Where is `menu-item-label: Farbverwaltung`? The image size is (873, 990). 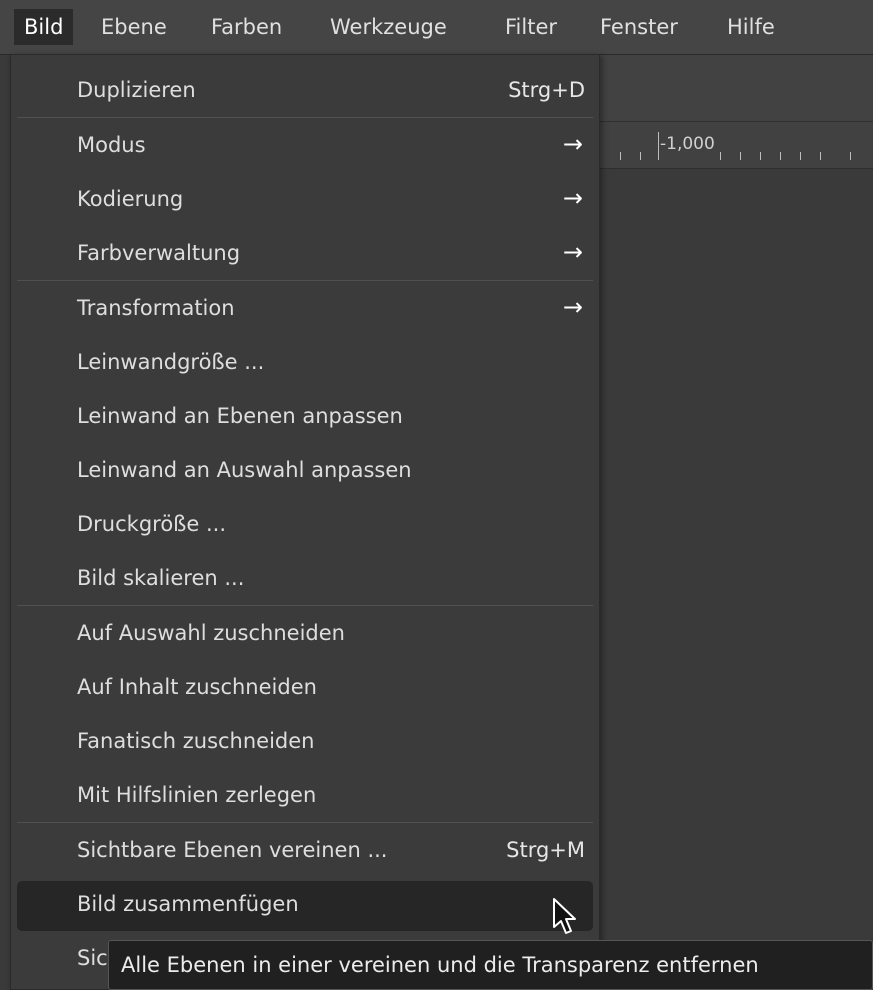 menu-item-label: Farbverwaltung is located at coordinates (159, 253).